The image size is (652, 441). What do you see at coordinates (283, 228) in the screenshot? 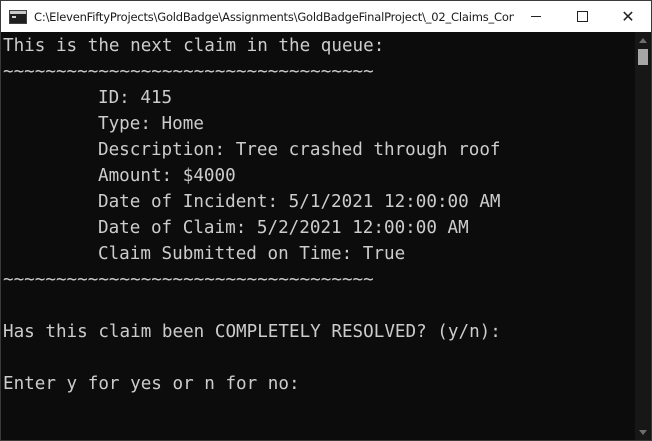
I see `claim-date-of-claim: Date of Claim: 5/2/2021 12:00:00 AM` at bounding box center [283, 228].